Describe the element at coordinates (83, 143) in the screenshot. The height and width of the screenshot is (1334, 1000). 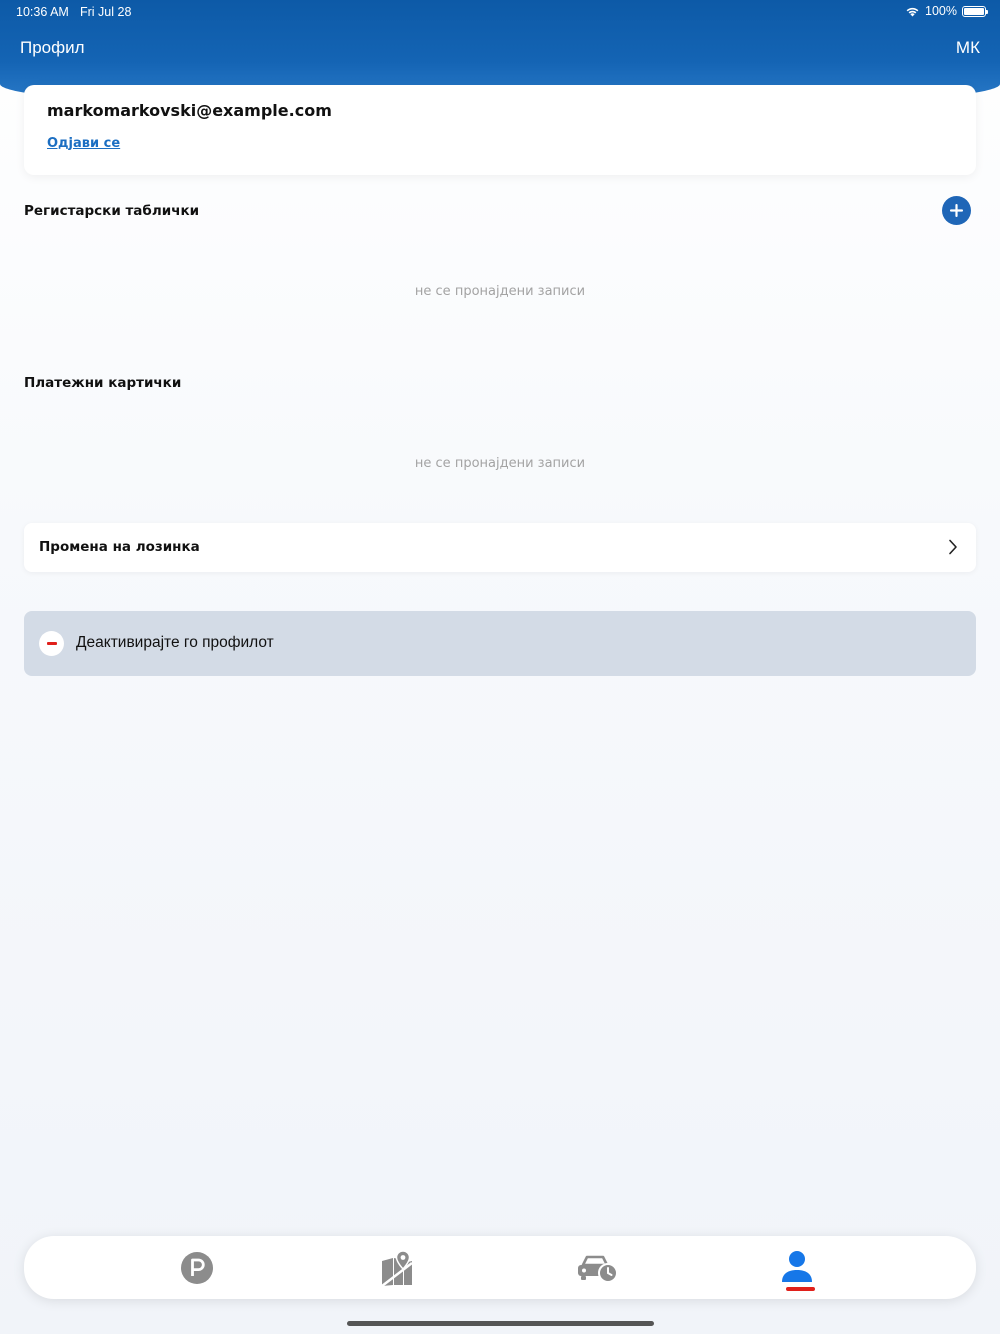
I see `logout-link: Одјави се` at that location.